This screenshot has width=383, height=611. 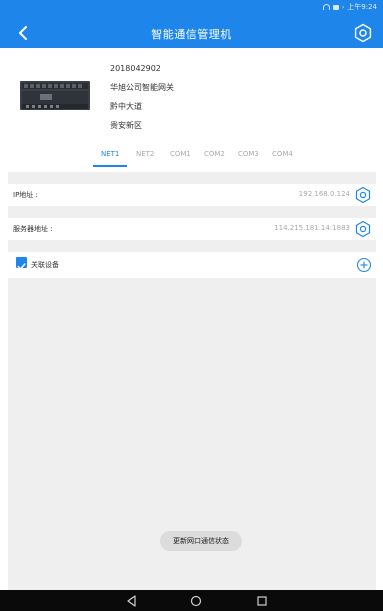 What do you see at coordinates (324, 194) in the screenshot?
I see `ip-address-value: 192.168.0.124` at bounding box center [324, 194].